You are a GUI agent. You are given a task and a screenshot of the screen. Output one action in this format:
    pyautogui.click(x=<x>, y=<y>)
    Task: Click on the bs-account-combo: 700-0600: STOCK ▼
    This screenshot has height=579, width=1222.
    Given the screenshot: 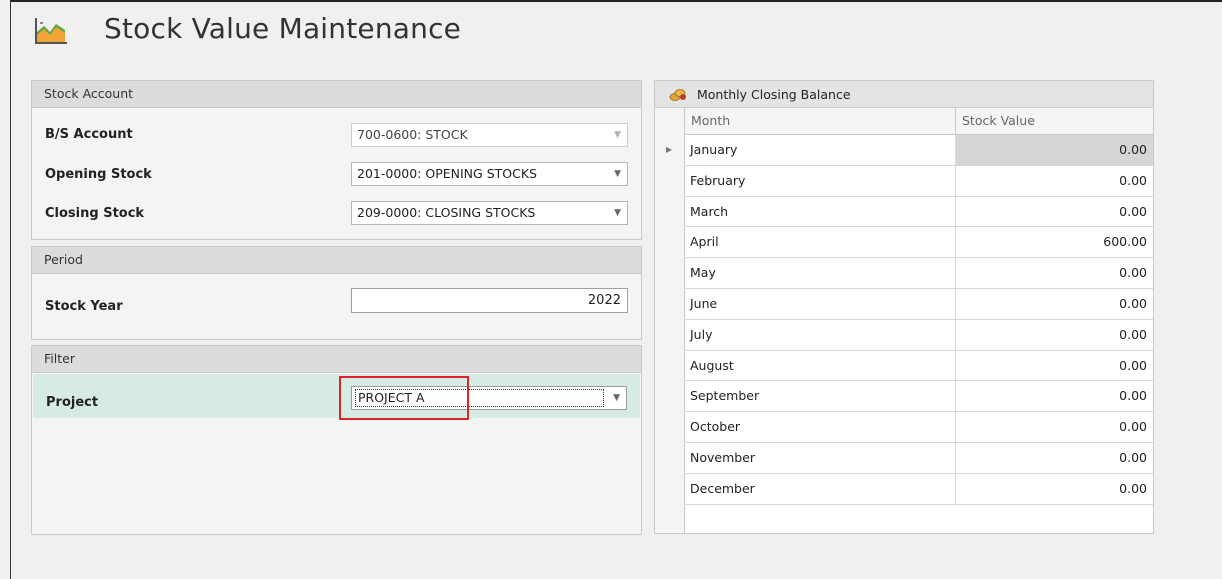 What is the action you would take?
    pyautogui.click(x=489, y=135)
    